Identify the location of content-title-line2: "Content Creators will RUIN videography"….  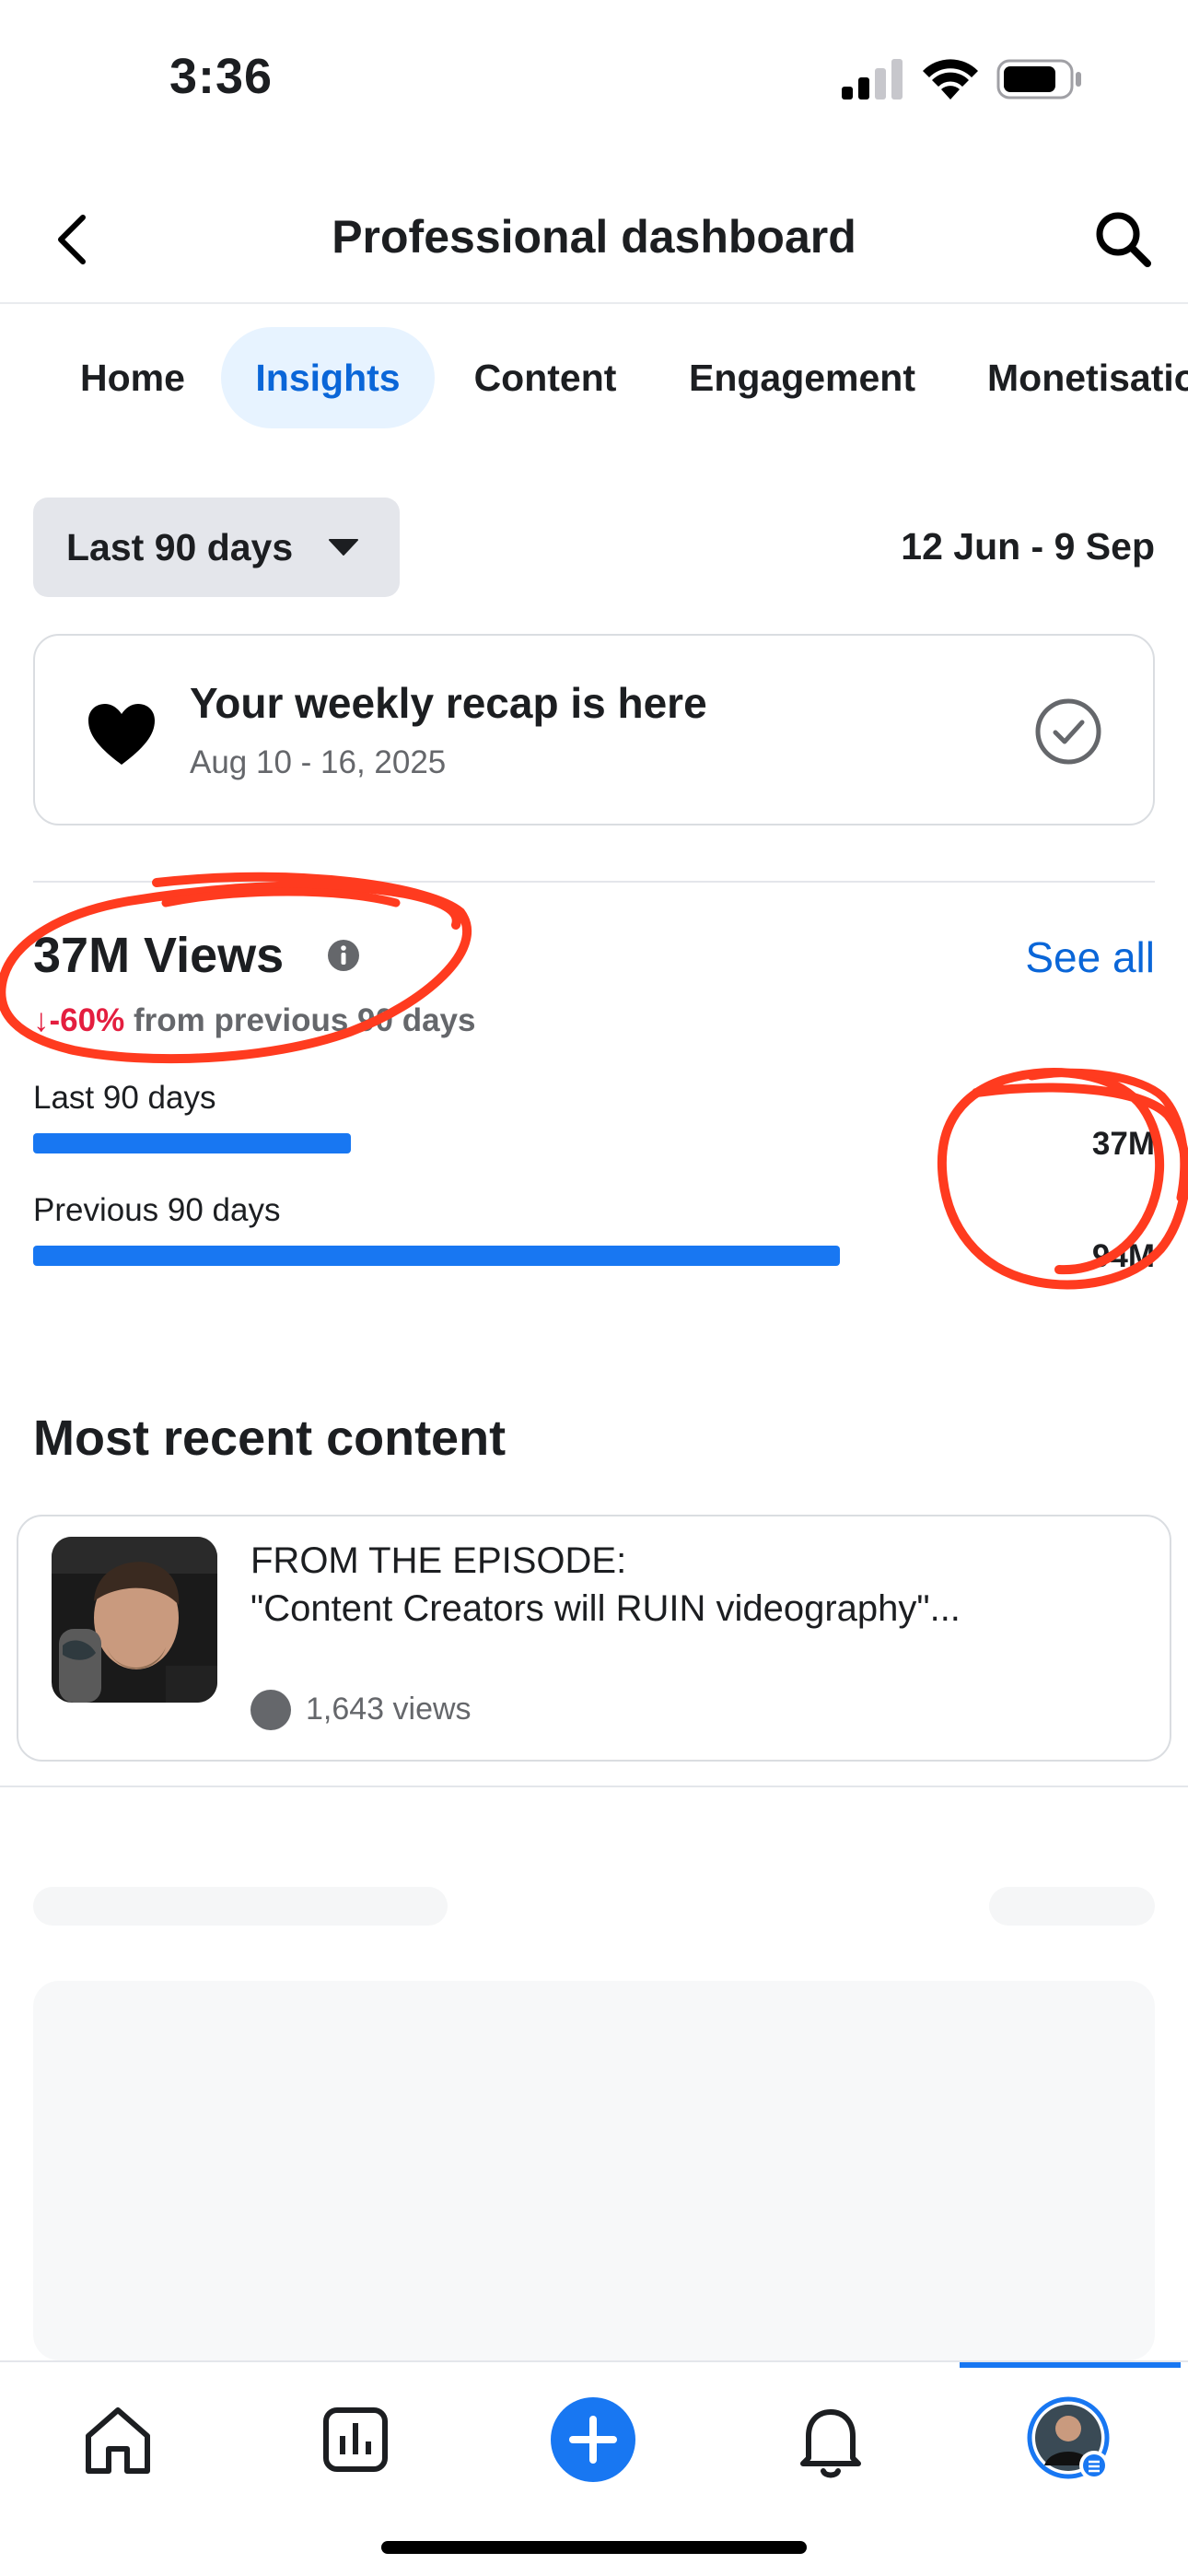
(605, 1608).